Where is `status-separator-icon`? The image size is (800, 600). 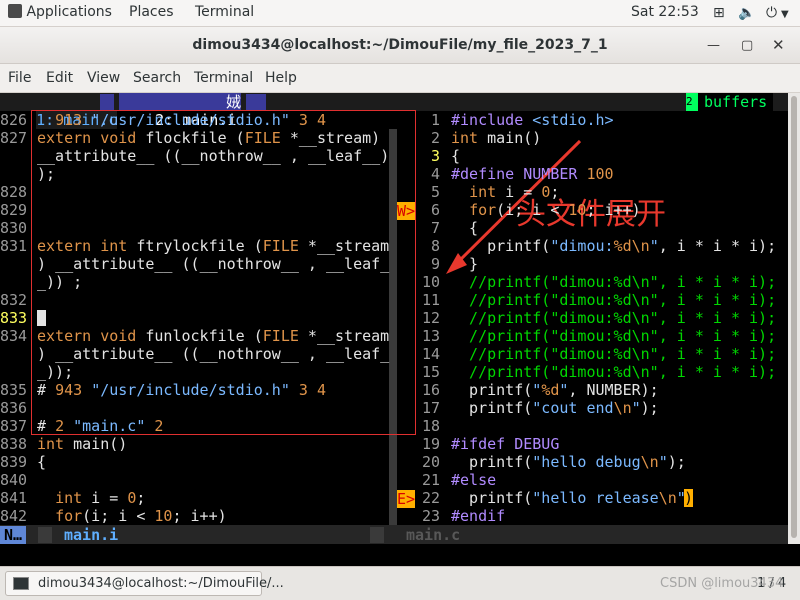
status-separator-icon is located at coordinates (45, 535).